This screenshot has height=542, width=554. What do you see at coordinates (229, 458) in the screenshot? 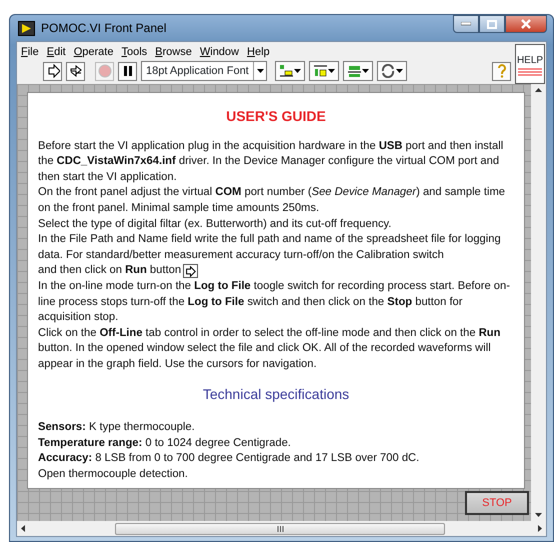
I see `spec-line: Accuracy: 8 LSB from 0 to 700 degree Centigrade and 17 LSB over 700 dC.` at bounding box center [229, 458].